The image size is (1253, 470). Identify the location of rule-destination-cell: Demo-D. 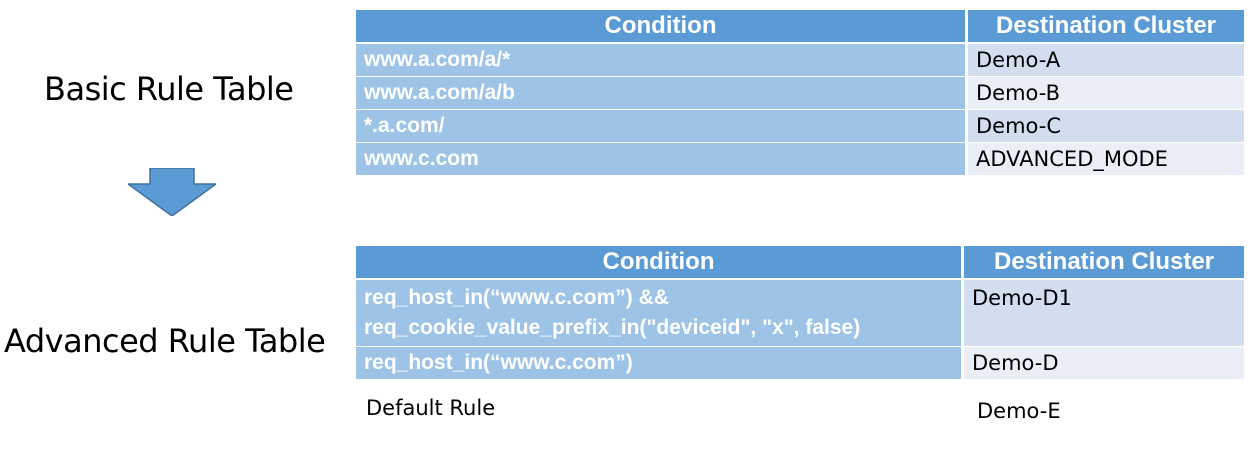
(1104, 363).